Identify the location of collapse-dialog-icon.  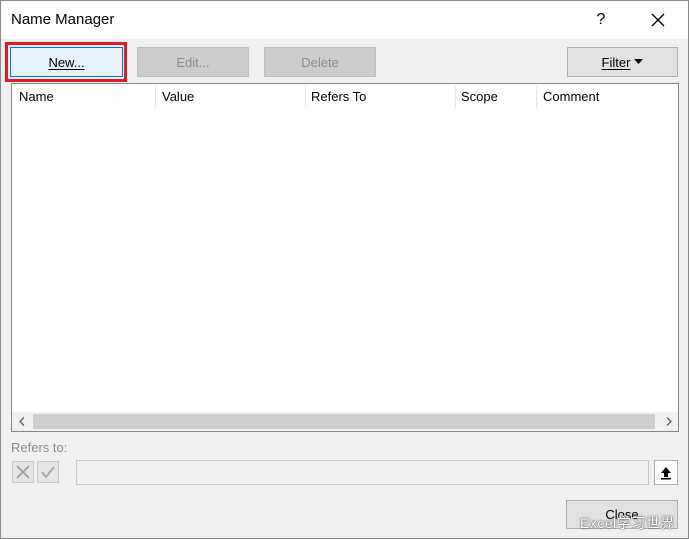
(666, 472).